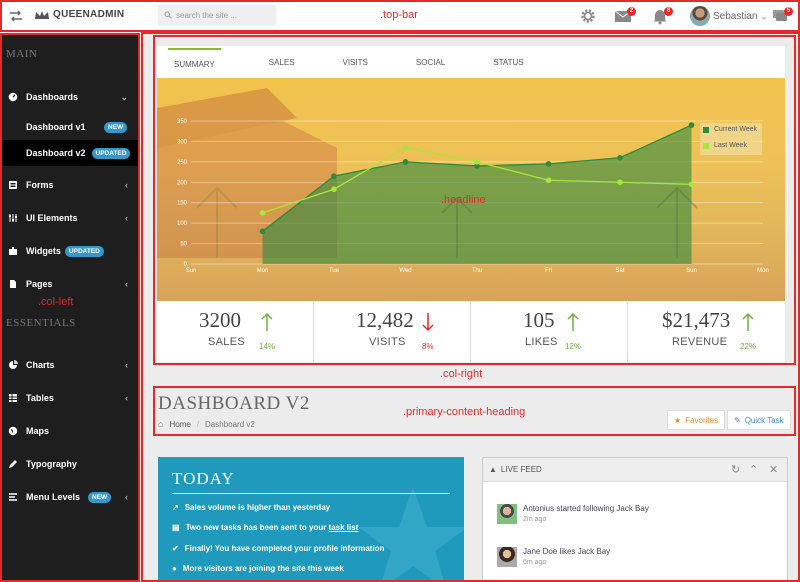  Describe the element at coordinates (13, 364) in the screenshot. I see `chart-icon` at that location.